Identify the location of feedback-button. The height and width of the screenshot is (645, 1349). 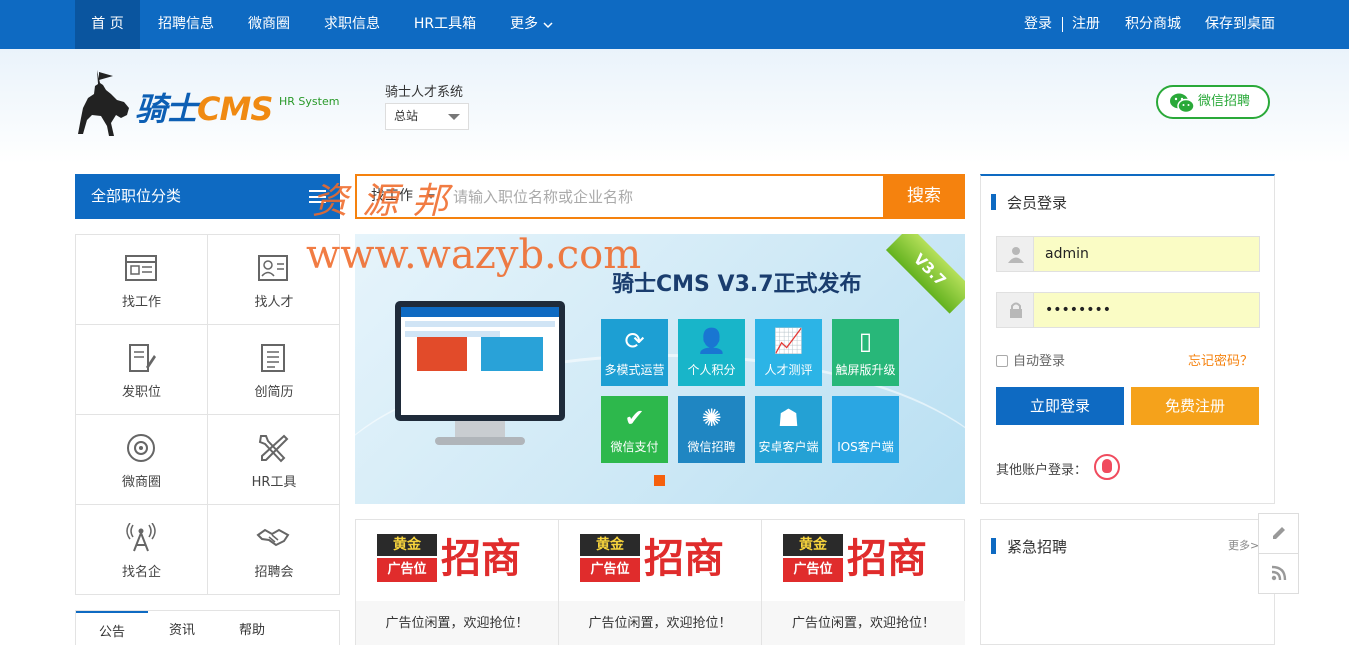
(1278, 534).